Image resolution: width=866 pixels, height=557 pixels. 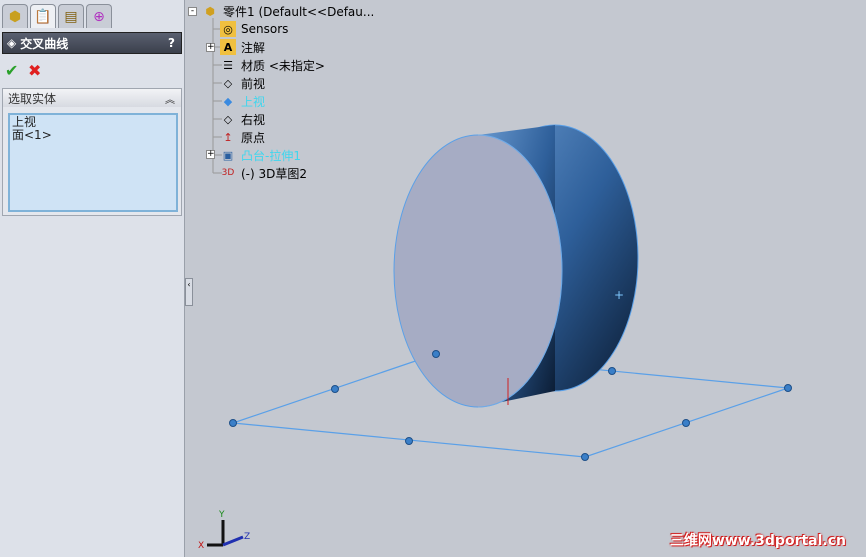 I want to click on triad-x: X, so click(x=201, y=546).